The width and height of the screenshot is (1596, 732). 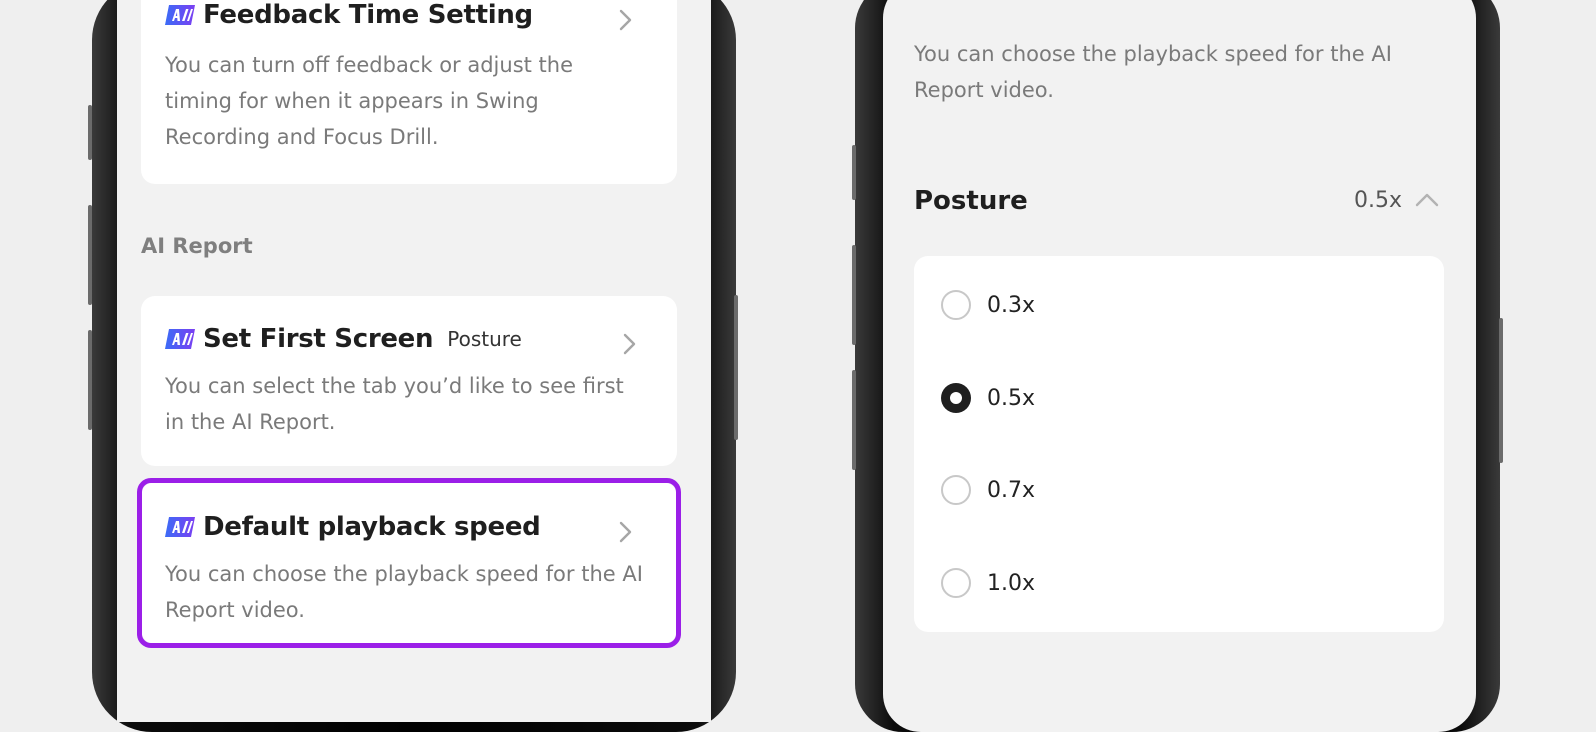 I want to click on card-title: Default playback speed, so click(x=372, y=527).